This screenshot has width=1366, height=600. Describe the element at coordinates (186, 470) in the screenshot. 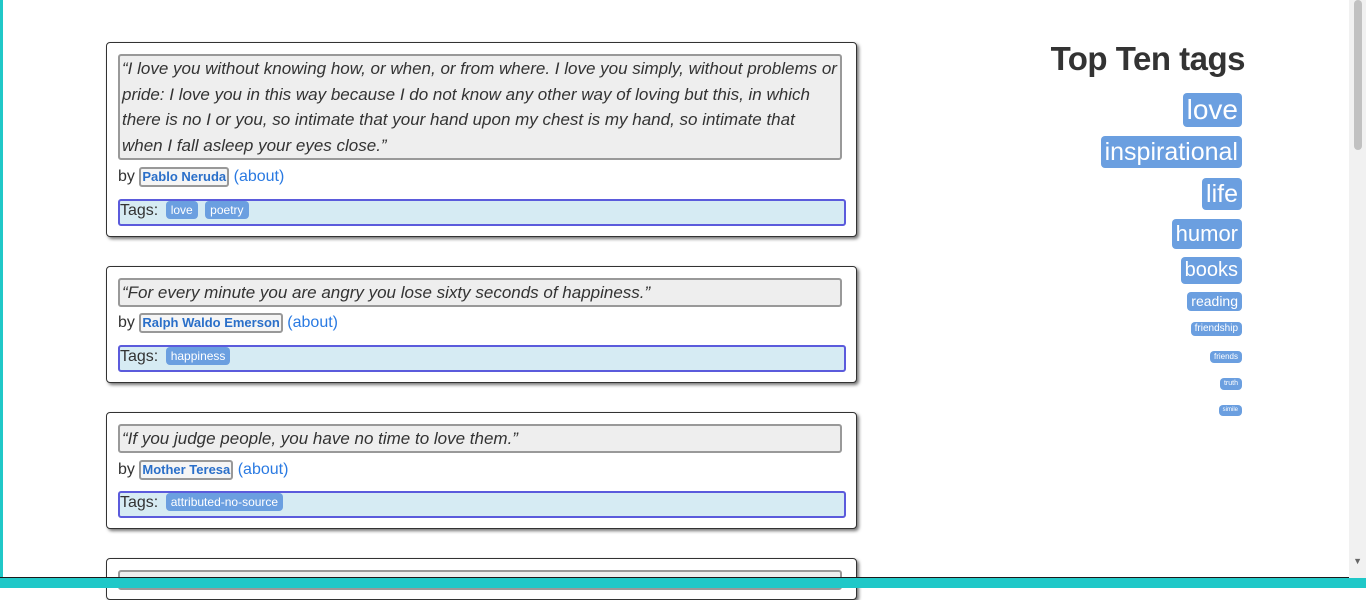

I see `author-name: Mother Teresa` at that location.